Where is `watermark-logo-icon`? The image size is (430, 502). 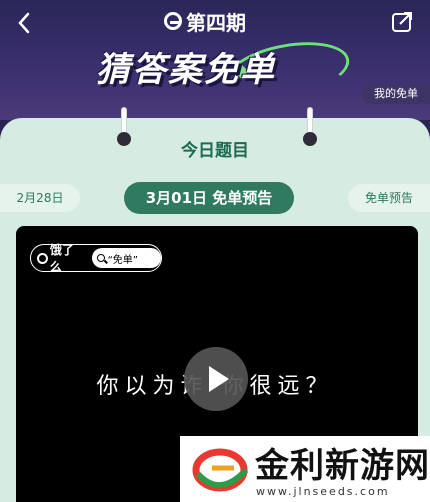 watermark-logo-icon is located at coordinates (220, 470).